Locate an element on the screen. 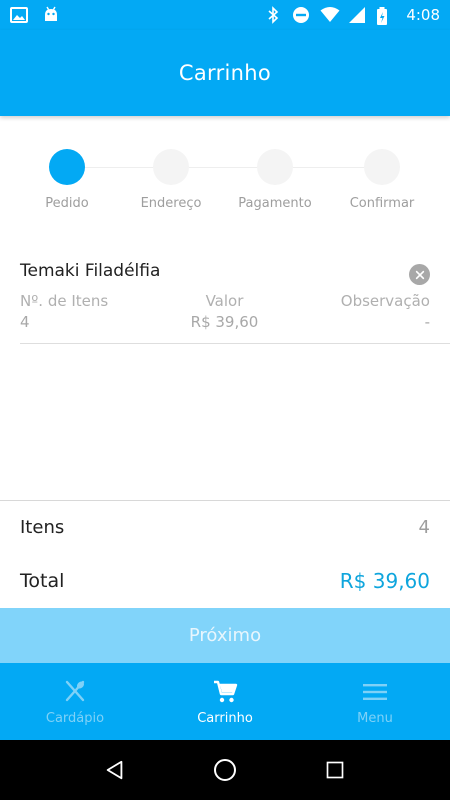  status-bar: 4:08 is located at coordinates (225, 15).